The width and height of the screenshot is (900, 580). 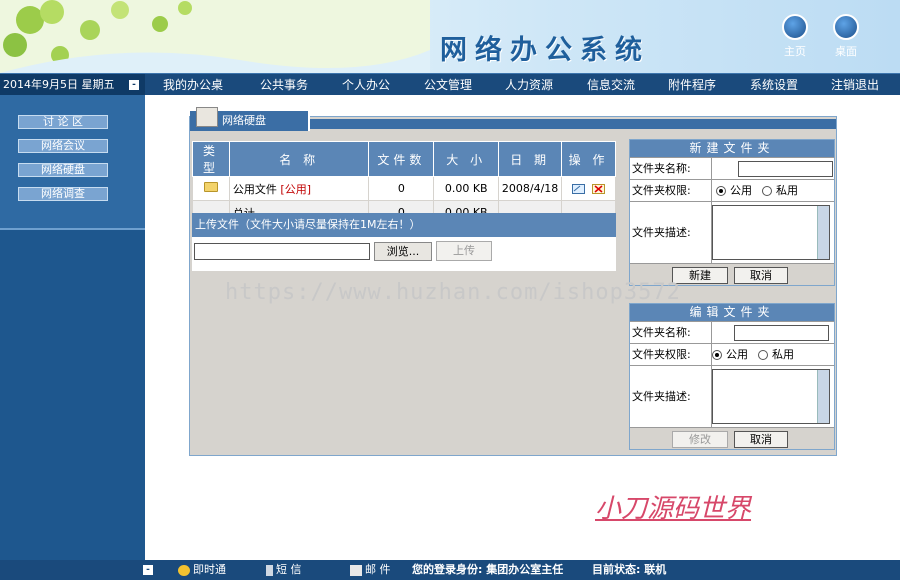 I want to click on new-folder-form: 新建文件夹 文件夹名称: 文件夹权限: 公用 私用 文件夹描述: 新建 取消, so click(x=732, y=212).